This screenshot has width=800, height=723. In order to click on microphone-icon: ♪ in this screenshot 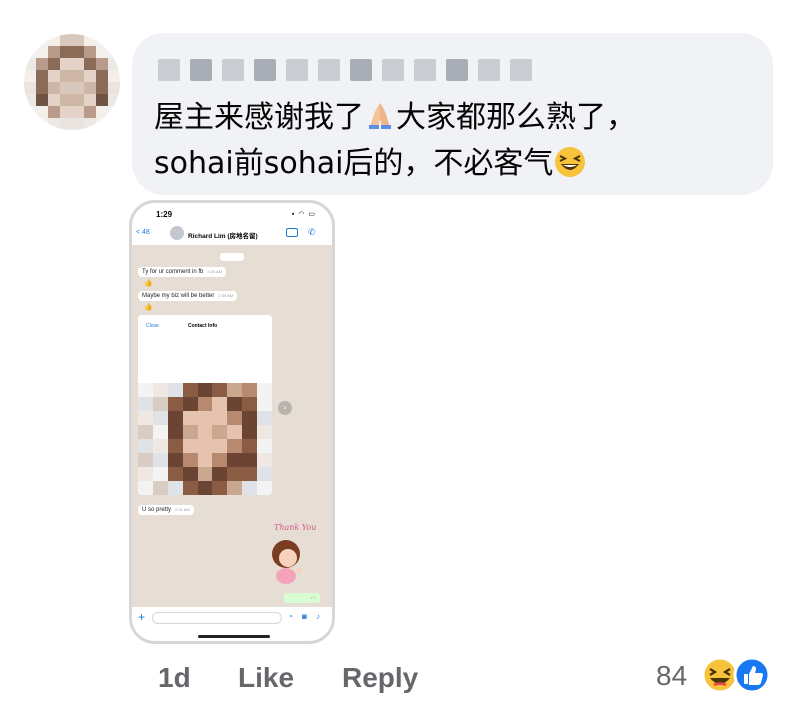, I will do `click(318, 616)`.